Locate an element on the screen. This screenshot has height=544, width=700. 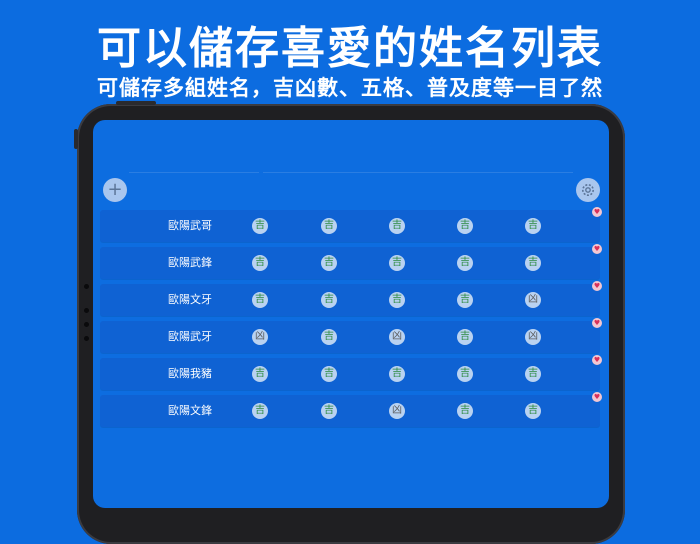
row-name-label: 歐陽武鋒 is located at coordinates (190, 262).